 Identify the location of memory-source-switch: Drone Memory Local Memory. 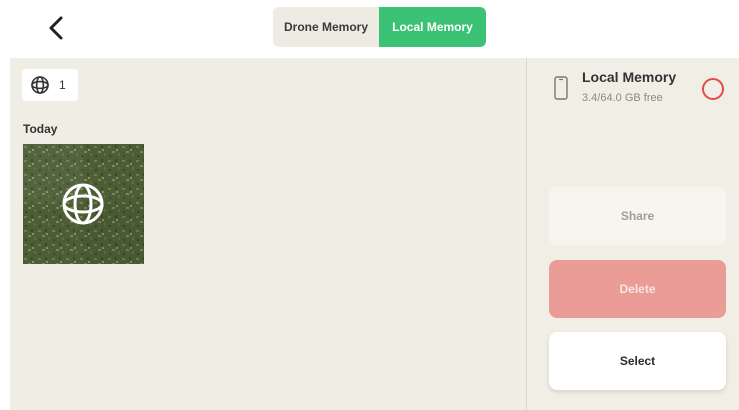
(379, 27).